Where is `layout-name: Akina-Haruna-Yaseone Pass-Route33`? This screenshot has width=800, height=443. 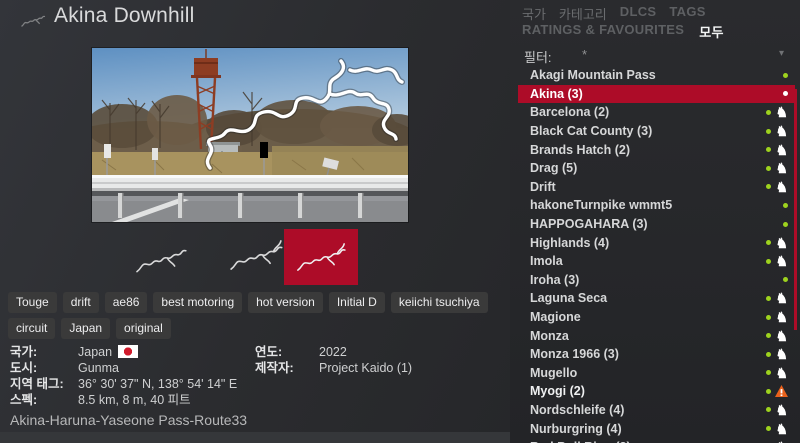
layout-name: Akina-Haruna-Yaseone Pass-Route33 is located at coordinates (129, 420).